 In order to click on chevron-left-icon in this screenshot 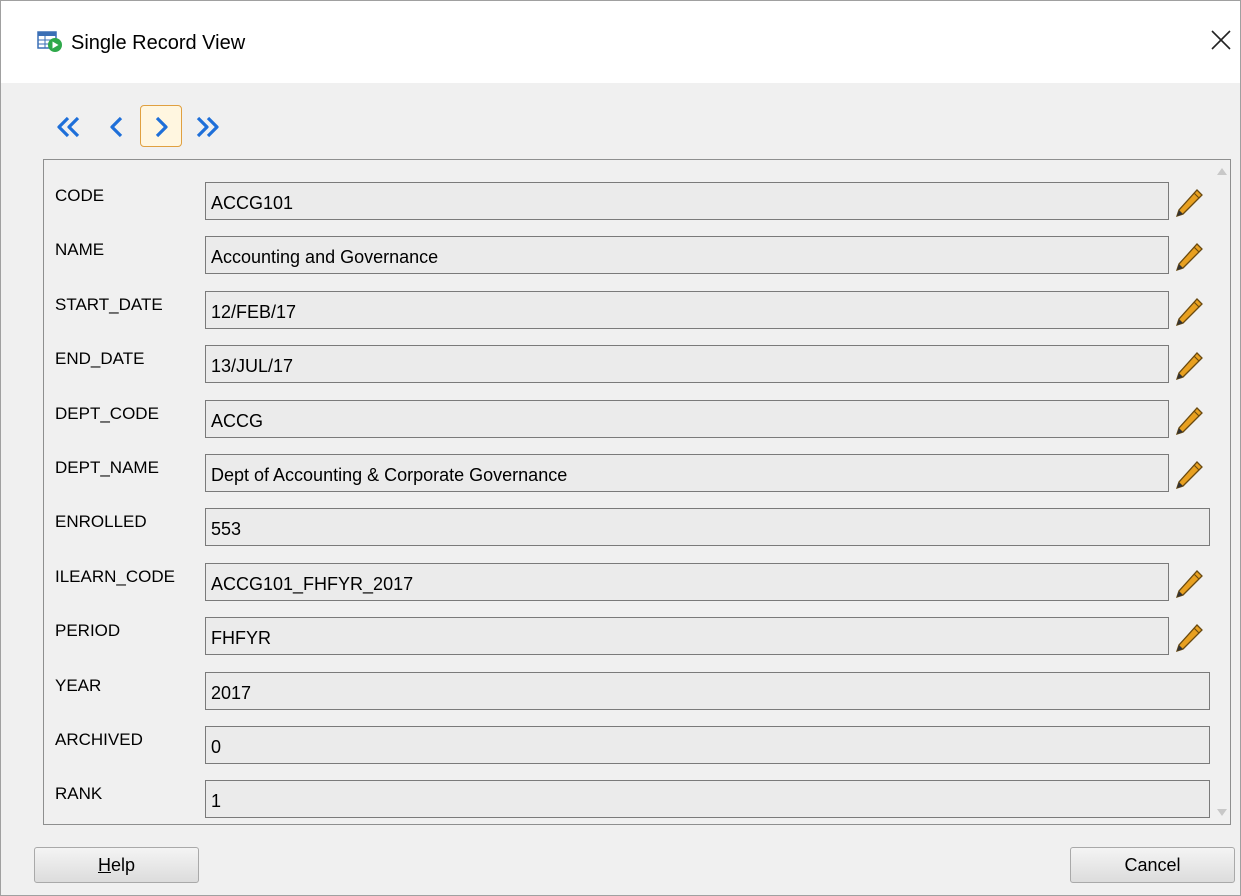, I will do `click(116, 127)`.